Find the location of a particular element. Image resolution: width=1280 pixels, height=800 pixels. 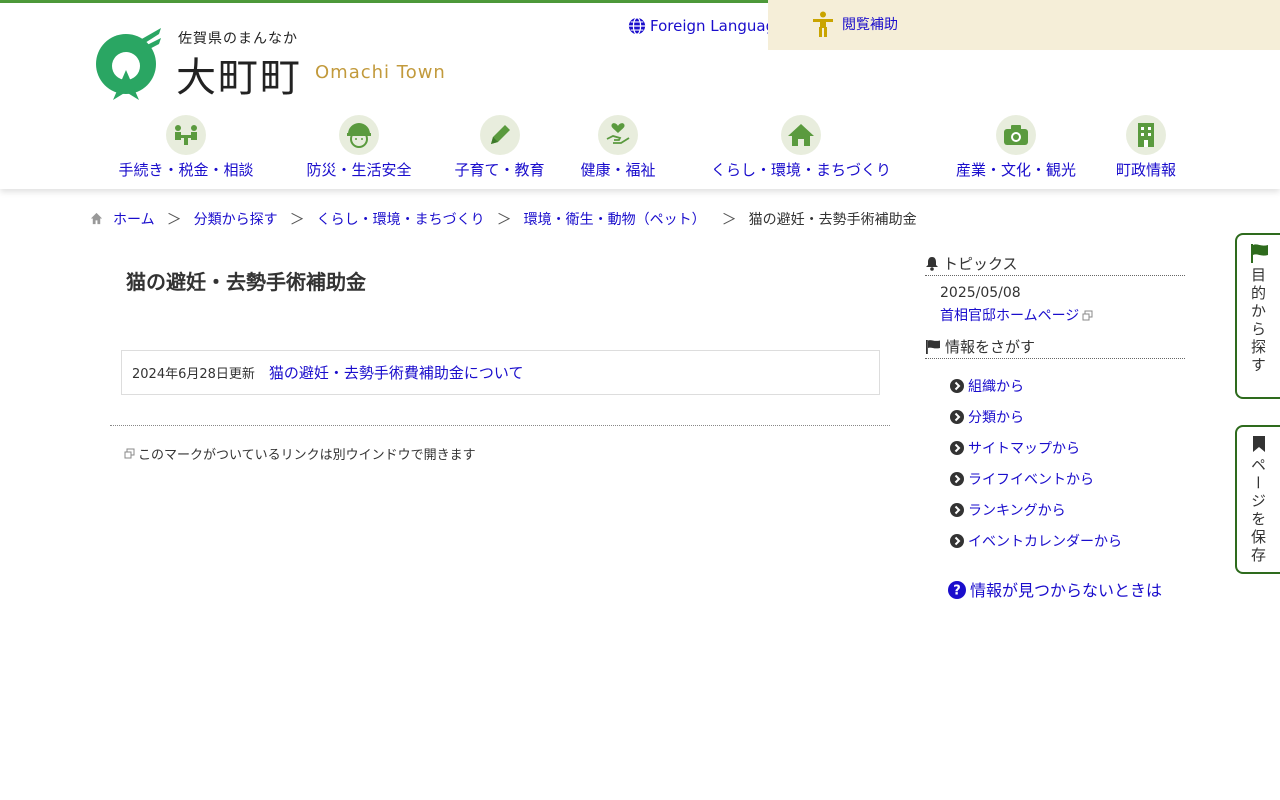

nav-label: 町政情報 is located at coordinates (1145, 170).